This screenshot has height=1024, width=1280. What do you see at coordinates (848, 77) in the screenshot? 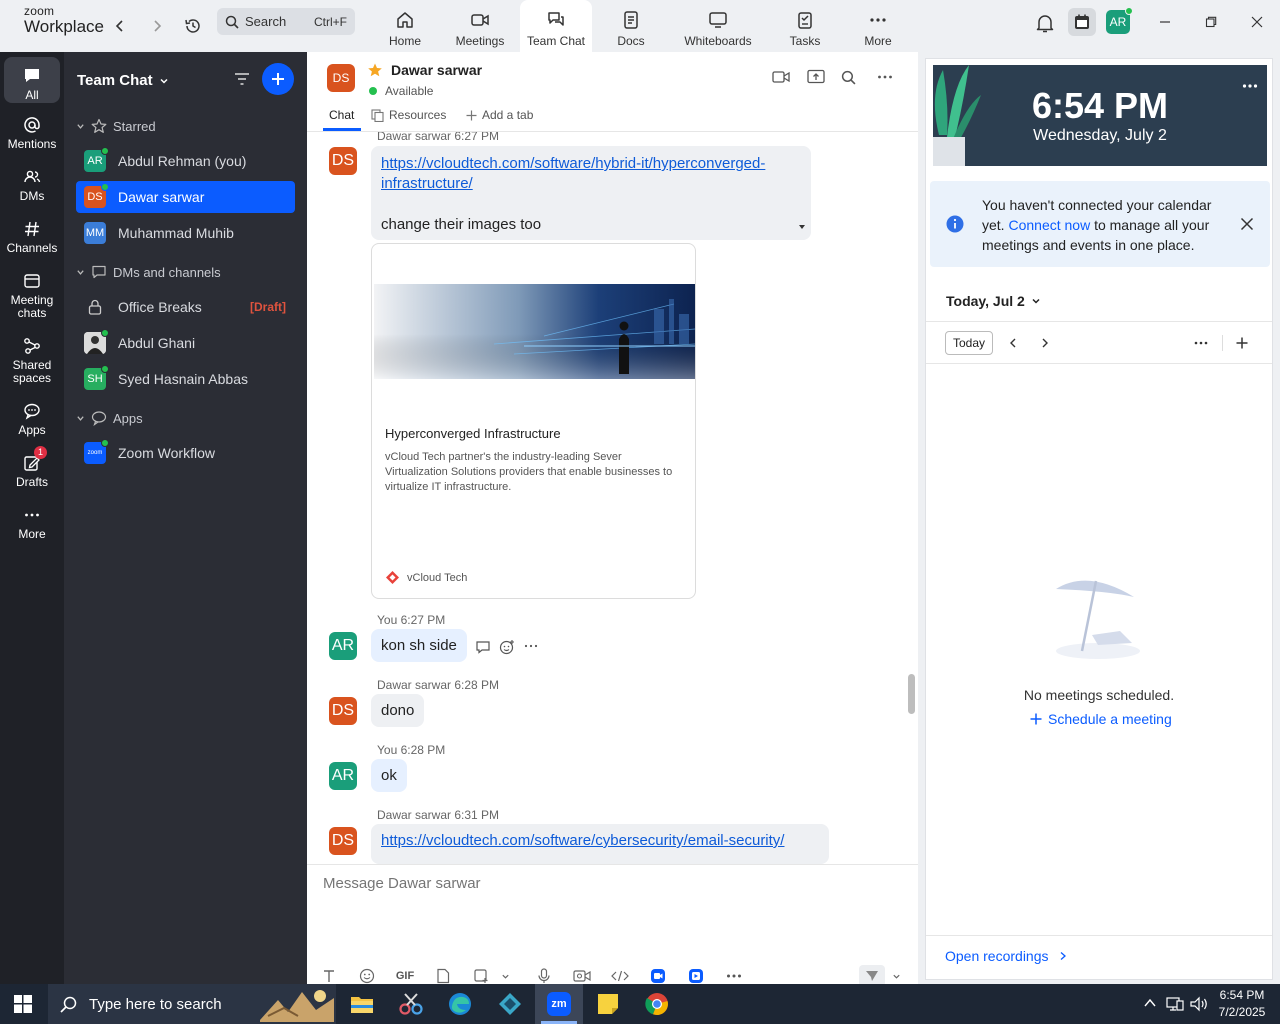
I see `search-icon` at bounding box center [848, 77].